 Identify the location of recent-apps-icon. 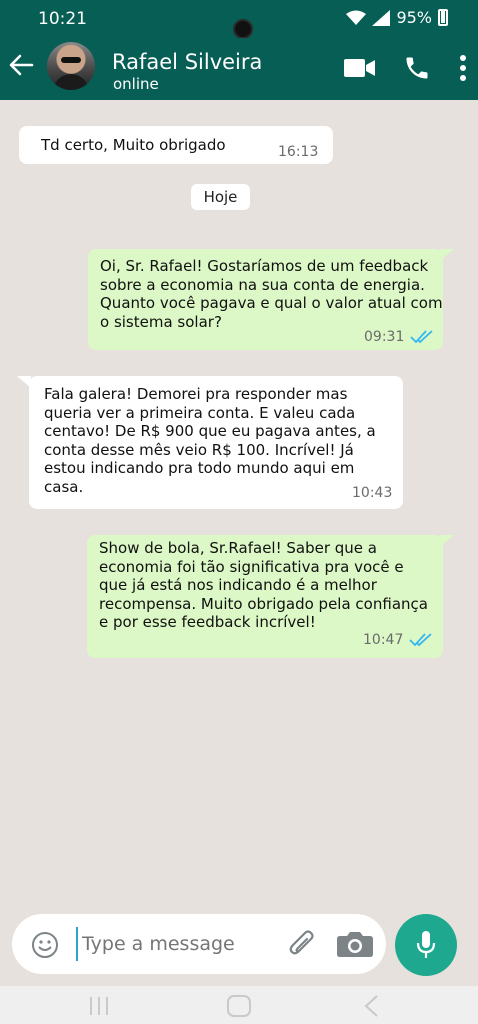
(99, 1006).